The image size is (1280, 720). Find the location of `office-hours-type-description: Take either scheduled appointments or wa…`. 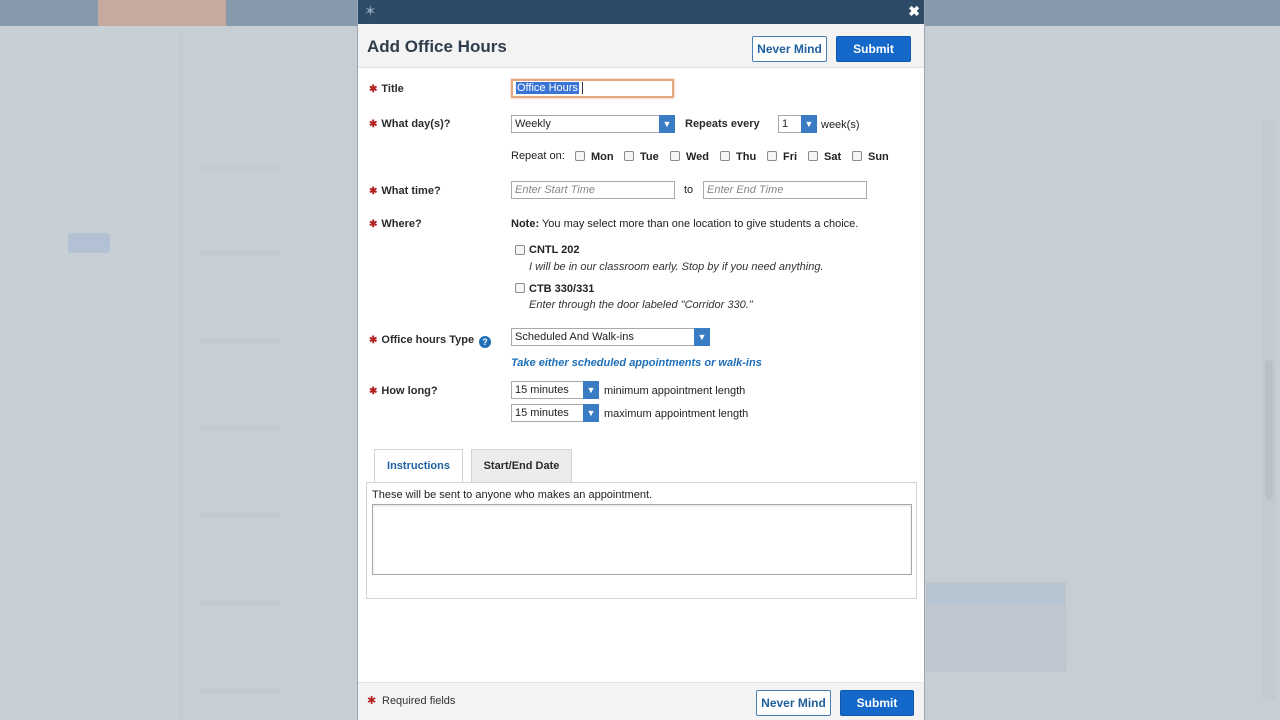

office-hours-type-description: Take either scheduled appointments or wa… is located at coordinates (636, 363).